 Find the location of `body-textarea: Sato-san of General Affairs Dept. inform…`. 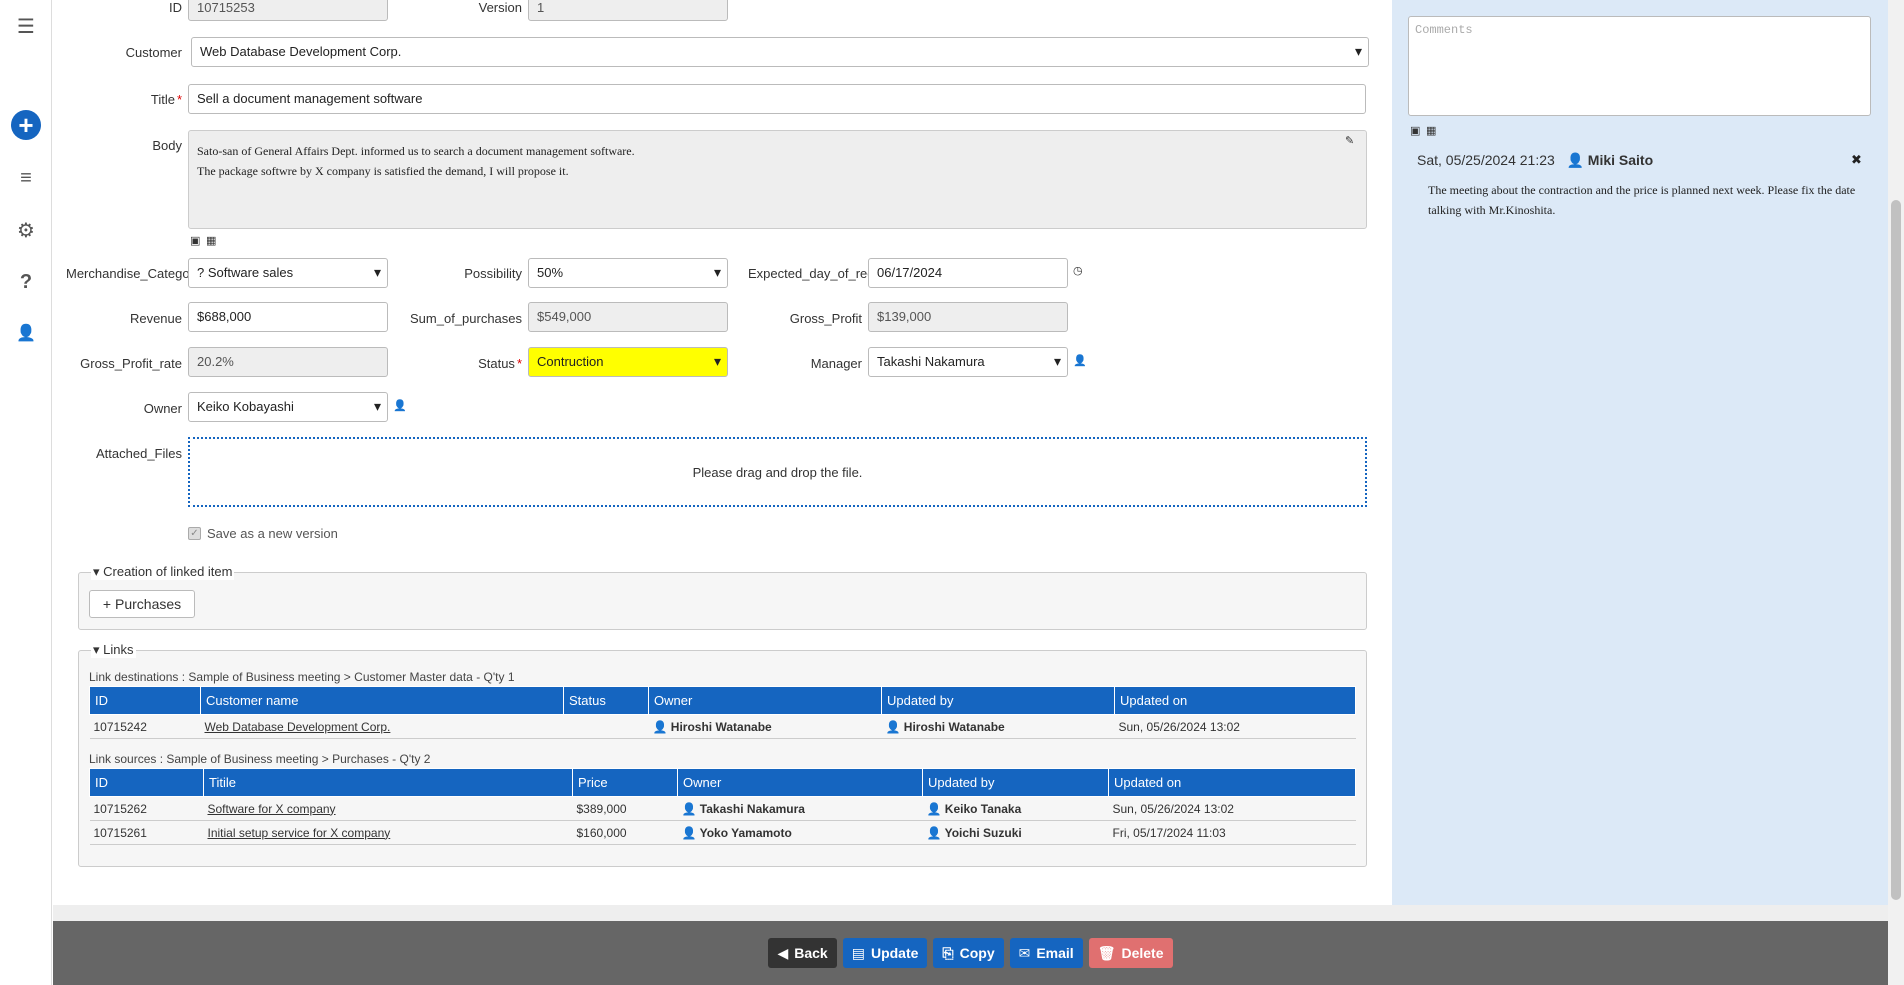

body-textarea: Sato-san of General Affairs Dept. inform… is located at coordinates (777, 179).